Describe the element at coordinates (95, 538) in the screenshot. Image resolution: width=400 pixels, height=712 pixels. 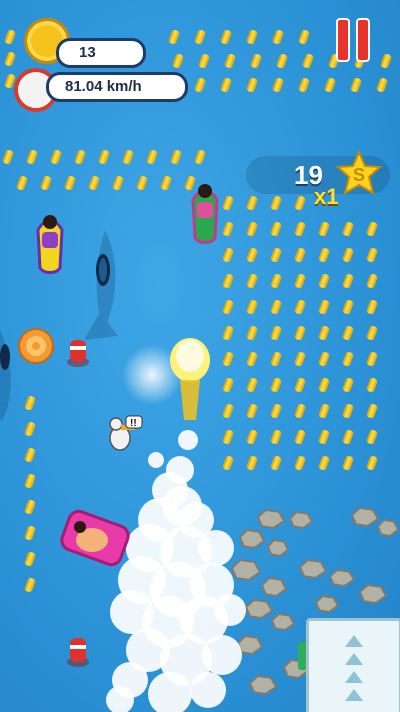
I see `sunbather-float` at that location.